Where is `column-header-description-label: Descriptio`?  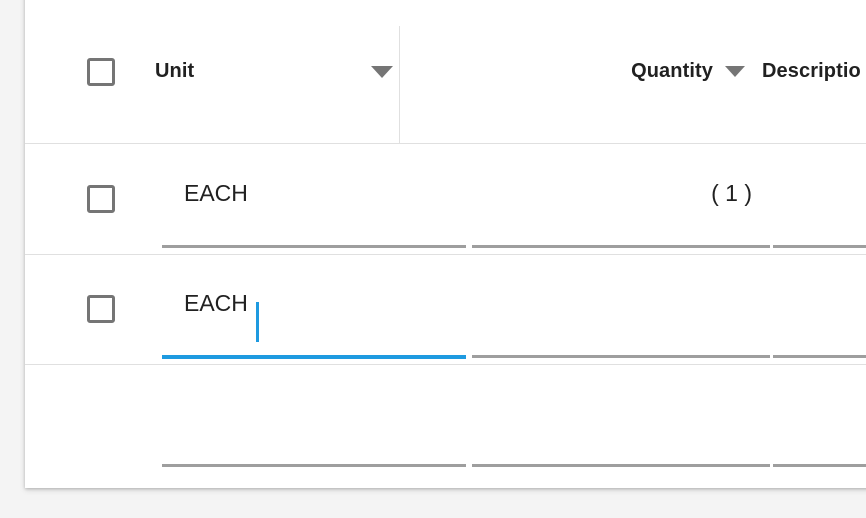
column-header-description-label: Descriptio is located at coordinates (811, 71).